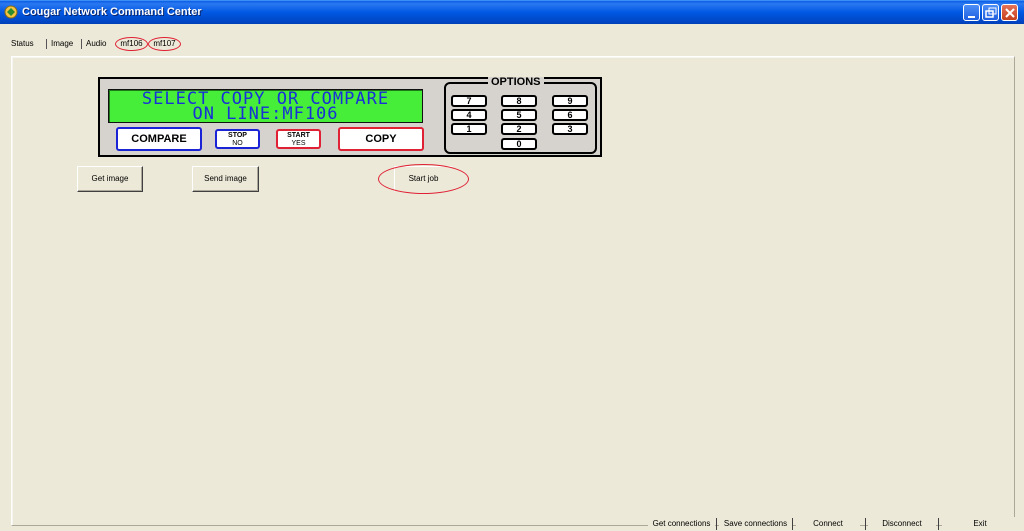 The height and width of the screenshot is (531, 1024). Describe the element at coordinates (519, 129) in the screenshot. I see `key-2: 2` at that location.